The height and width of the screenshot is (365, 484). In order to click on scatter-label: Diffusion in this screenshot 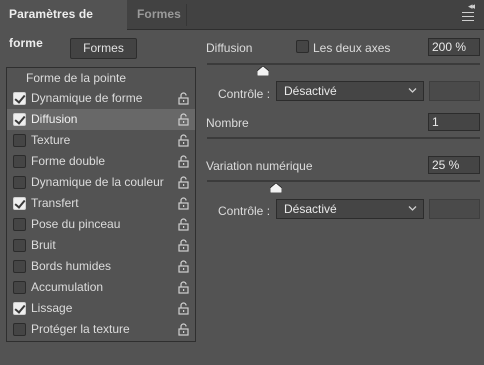, I will do `click(229, 48)`.